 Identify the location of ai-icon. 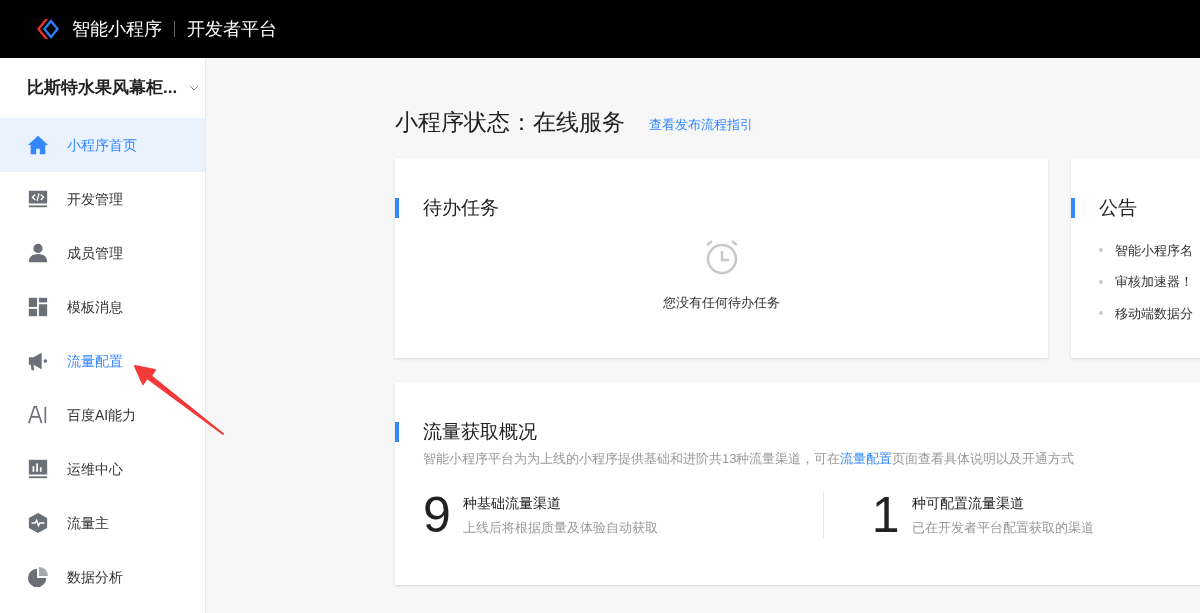
(38, 415).